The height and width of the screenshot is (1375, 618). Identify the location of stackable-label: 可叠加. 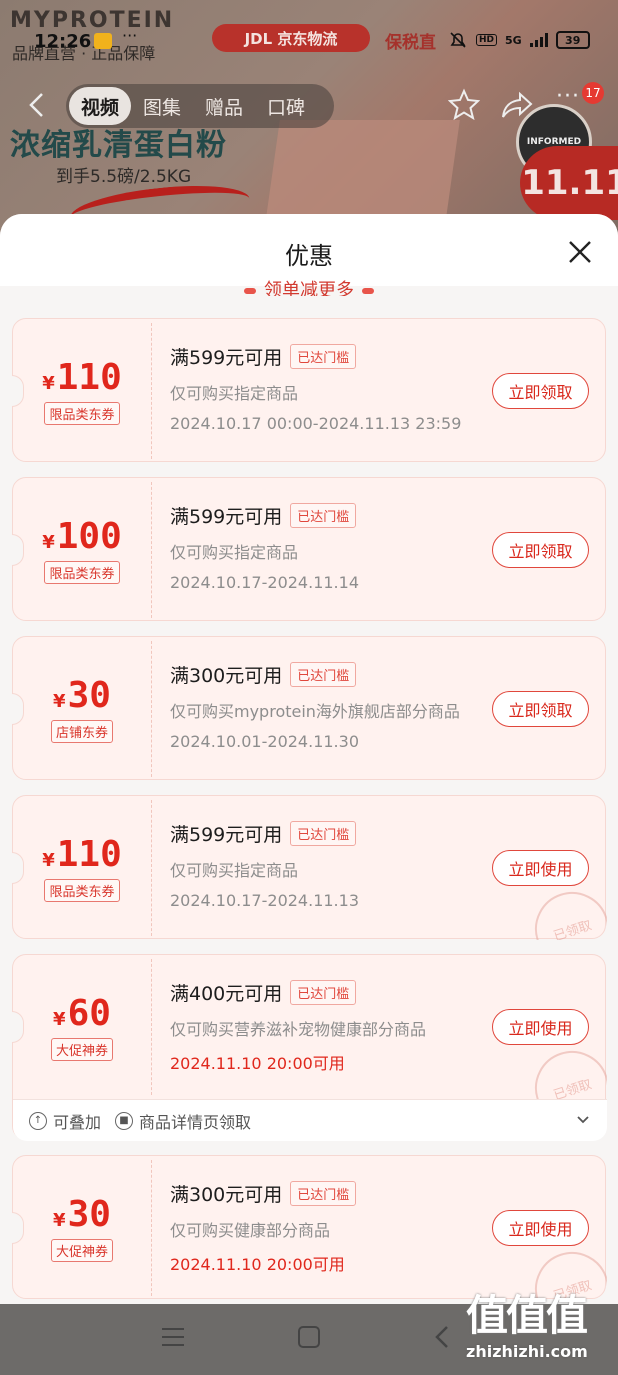
(77, 1122).